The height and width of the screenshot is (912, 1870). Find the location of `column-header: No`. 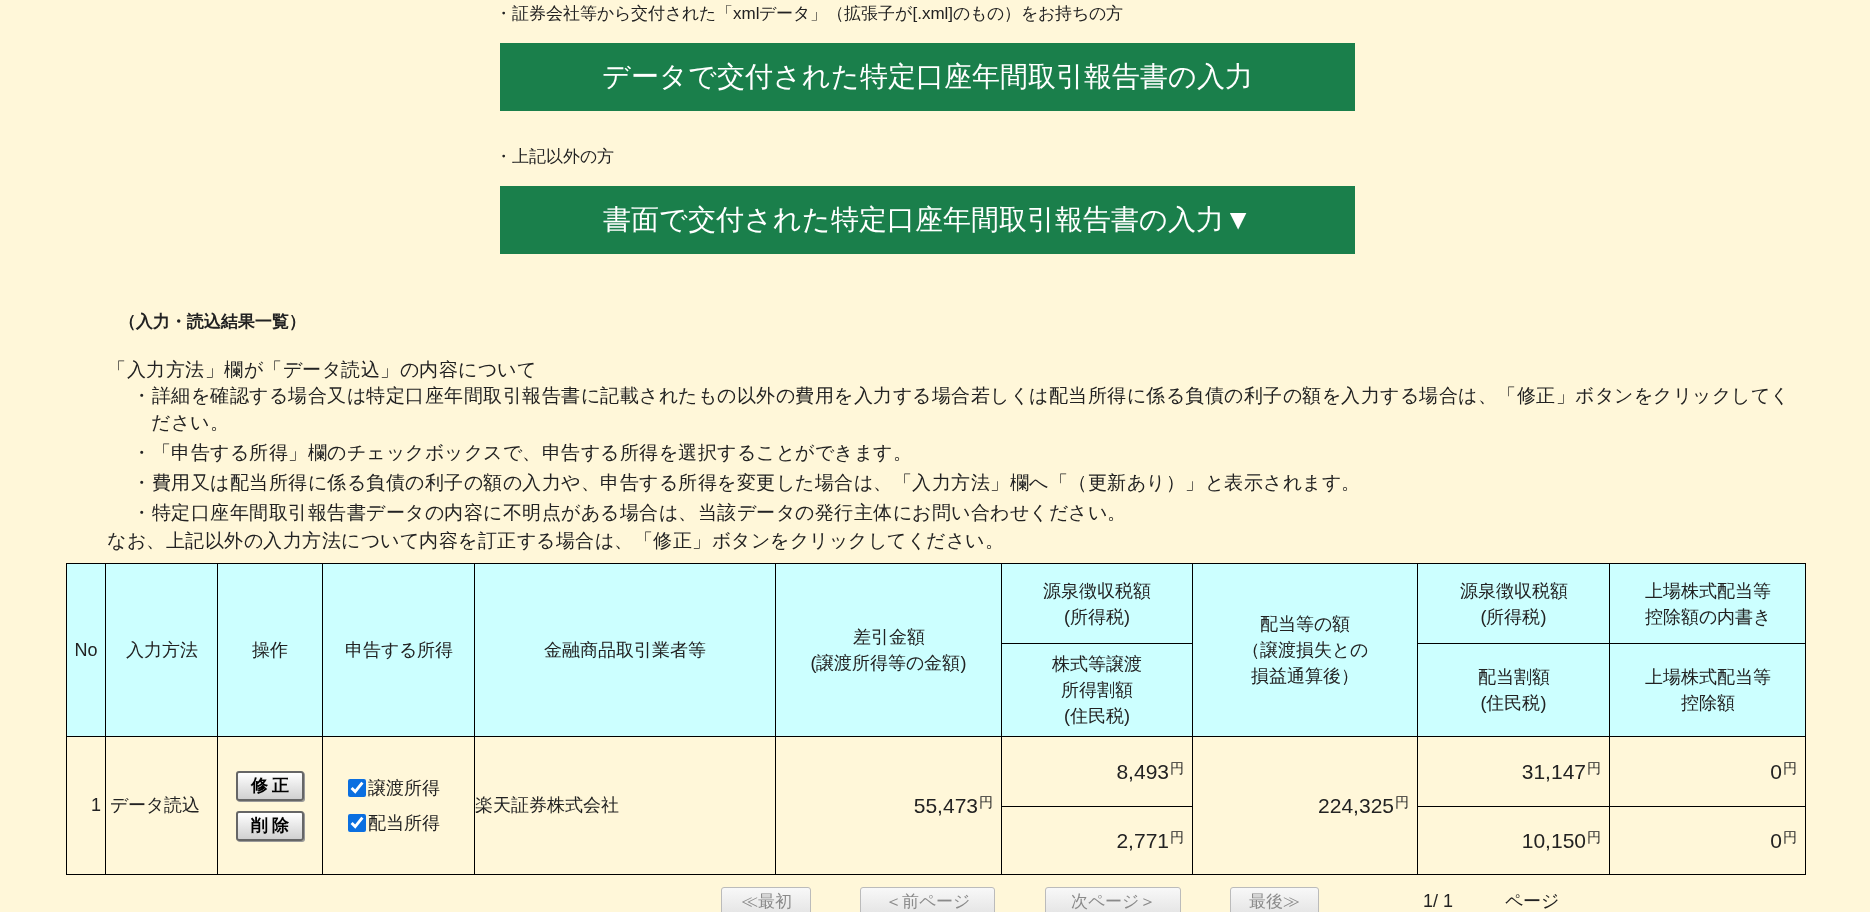

column-header: No is located at coordinates (86, 650).